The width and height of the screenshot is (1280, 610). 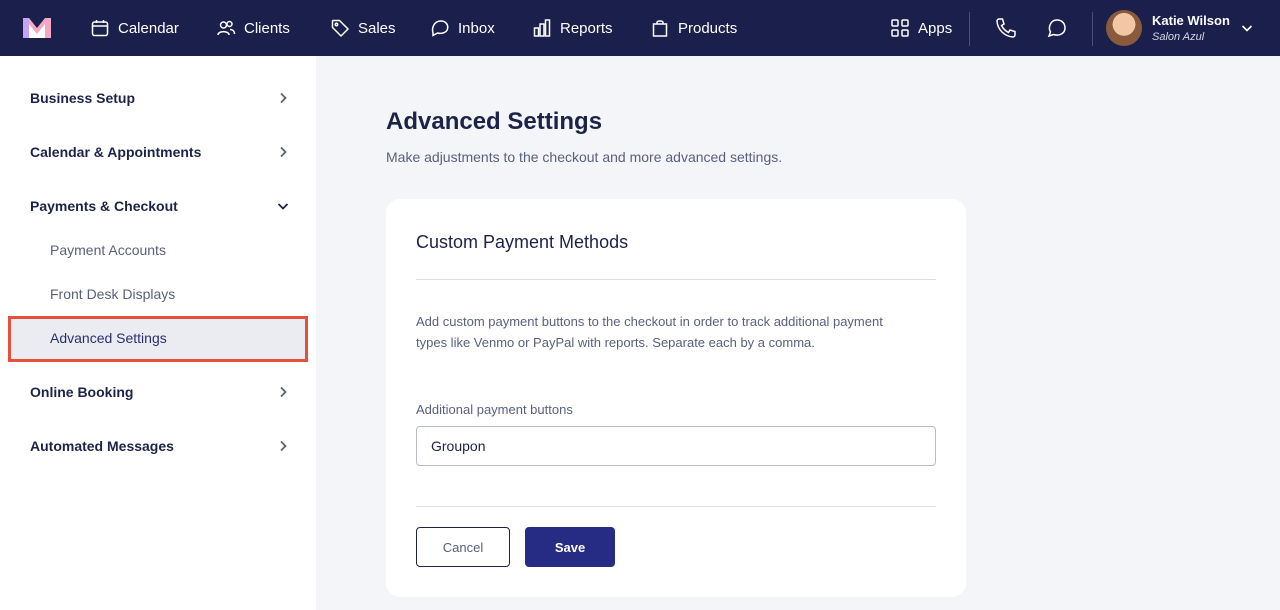 I want to click on phone-icon, so click(x=1006, y=28).